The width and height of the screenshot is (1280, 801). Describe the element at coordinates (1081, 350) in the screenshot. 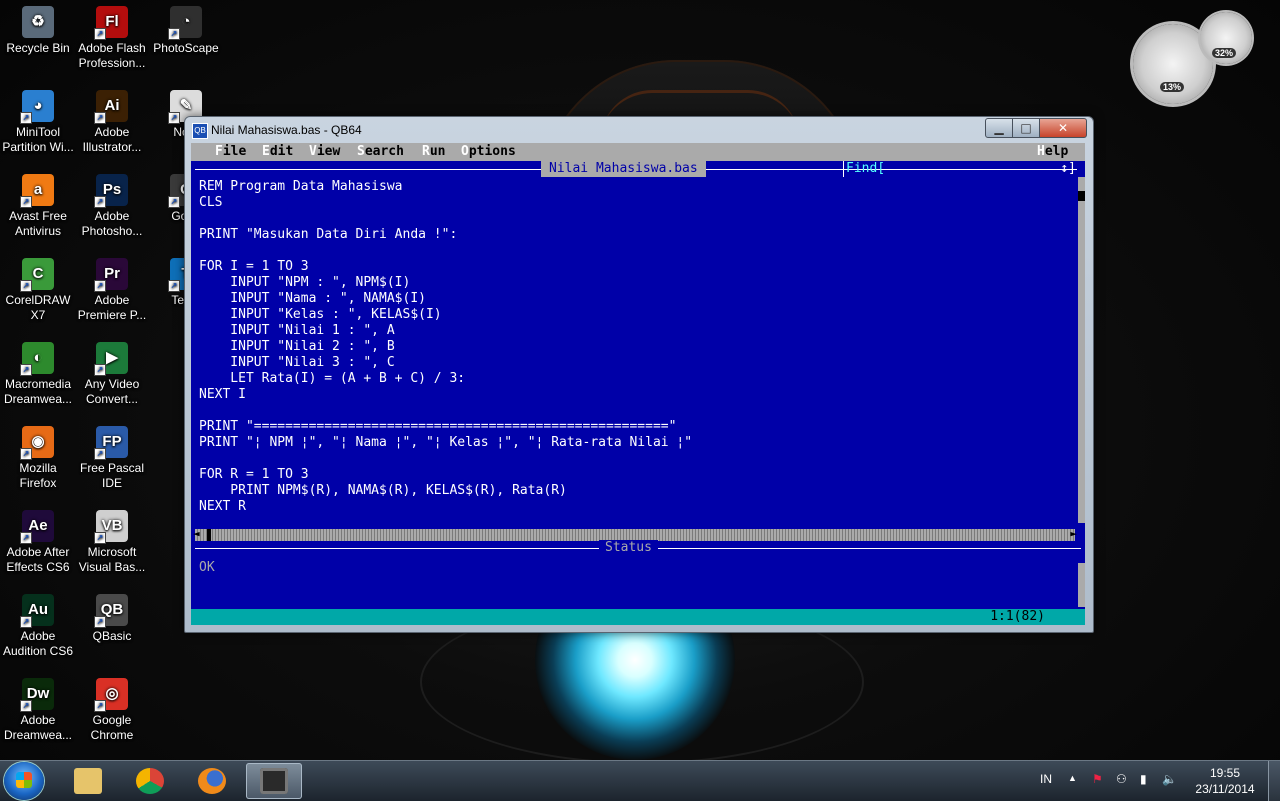

I see `editor-vertical-scrollbar` at that location.